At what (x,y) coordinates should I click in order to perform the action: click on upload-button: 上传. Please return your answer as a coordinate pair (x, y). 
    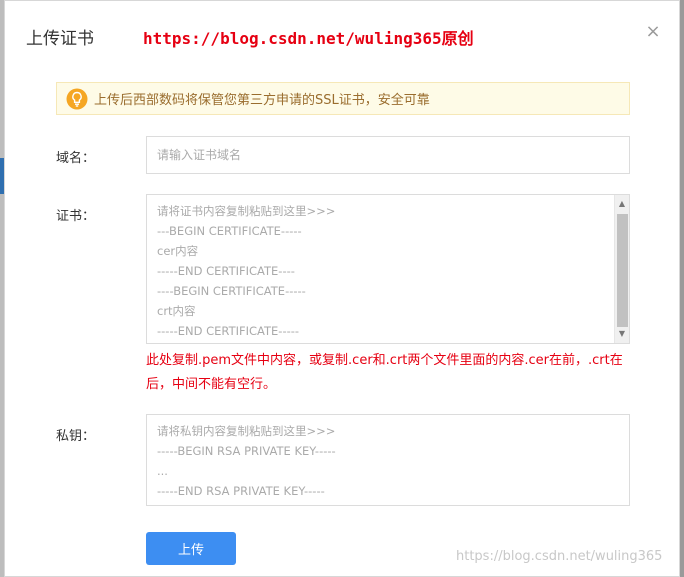
    Looking at the image, I should click on (191, 548).